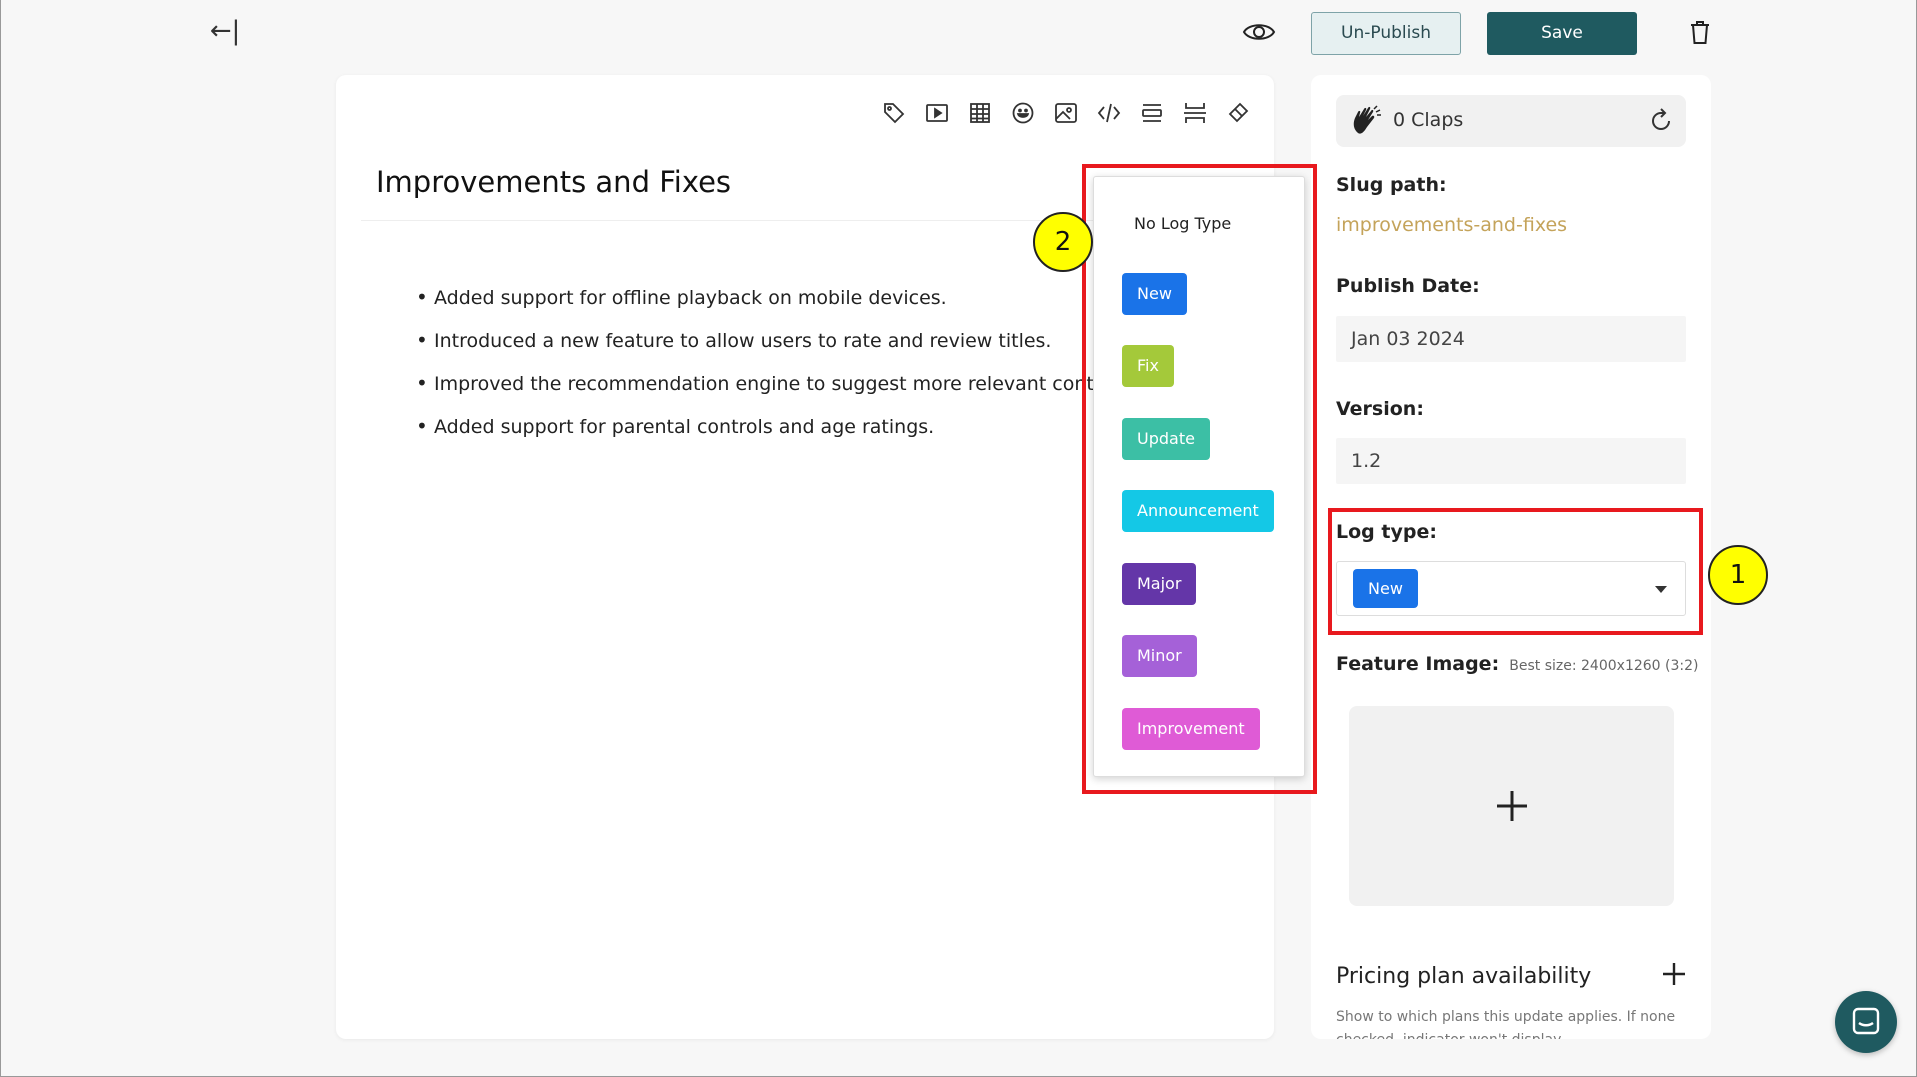 Image resolution: width=1917 pixels, height=1077 pixels. What do you see at coordinates (1515, 571) in the screenshot?
I see `highlight-box-log-type` at bounding box center [1515, 571].